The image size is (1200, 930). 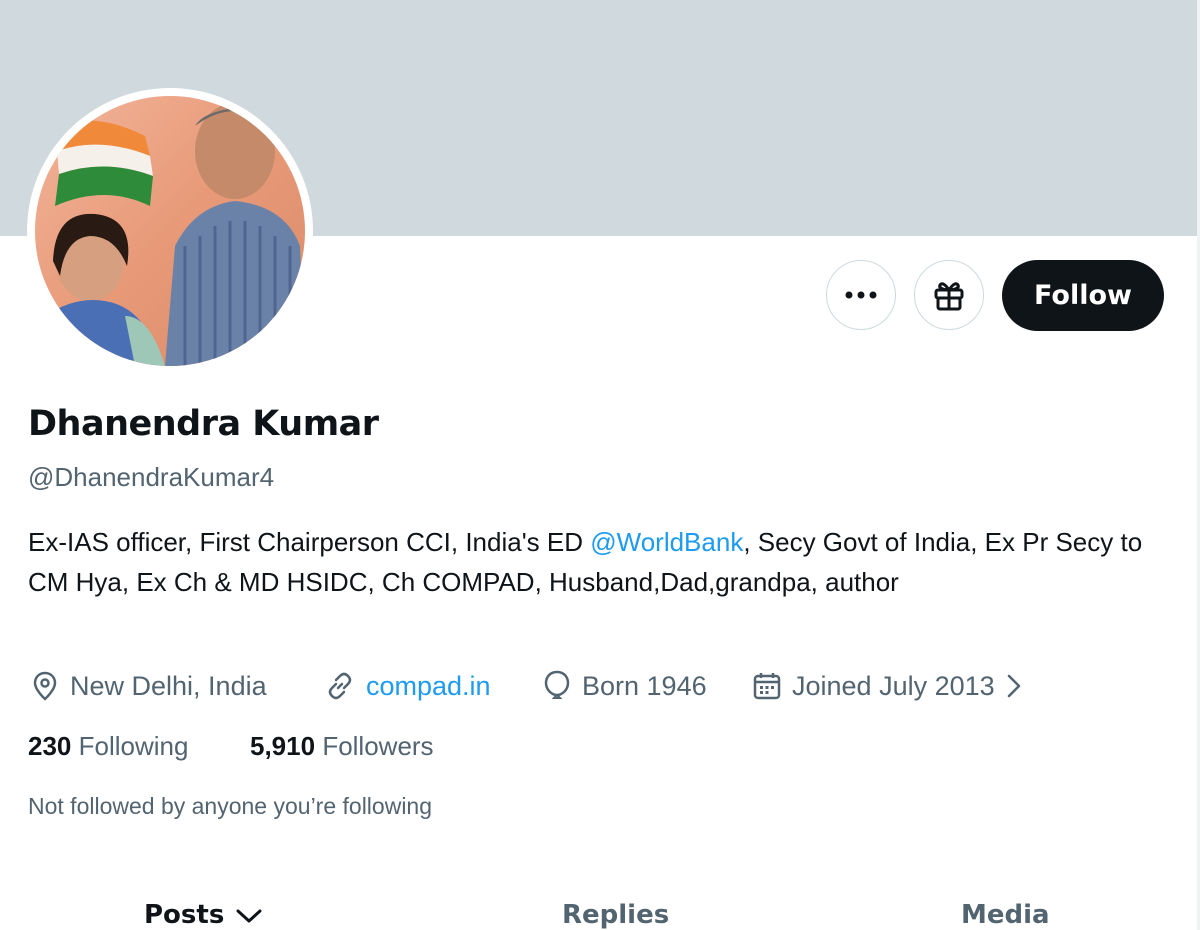 I want to click on more-button, so click(x=861, y=295).